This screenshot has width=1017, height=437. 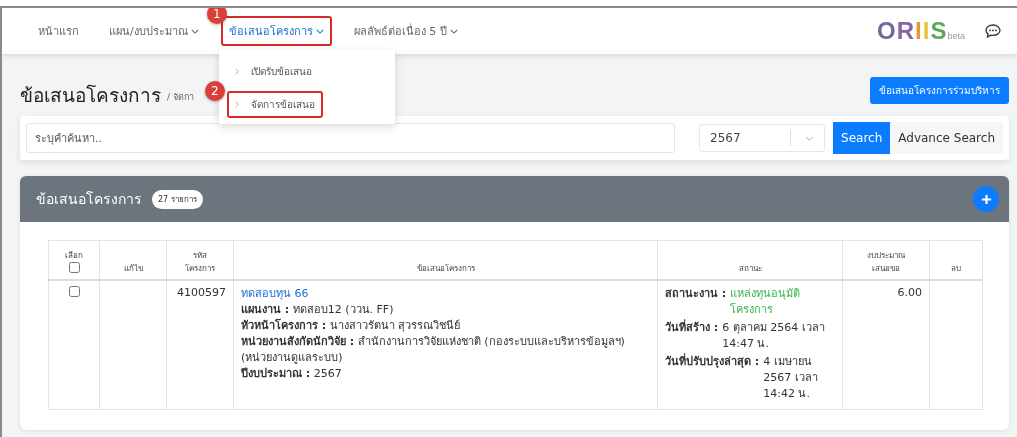 I want to click on detail-text: หัวหน้าโครงการ : นางสาวรัตนา สุวรรณวิชนีย์, so click(x=351, y=326).